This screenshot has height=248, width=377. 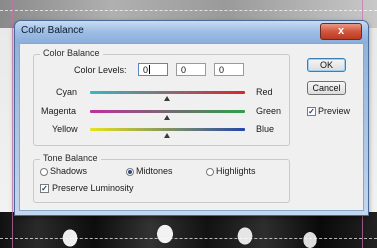 What do you see at coordinates (191, 69) in the screenshot?
I see `color-level-magenta-green-field: 0` at bounding box center [191, 69].